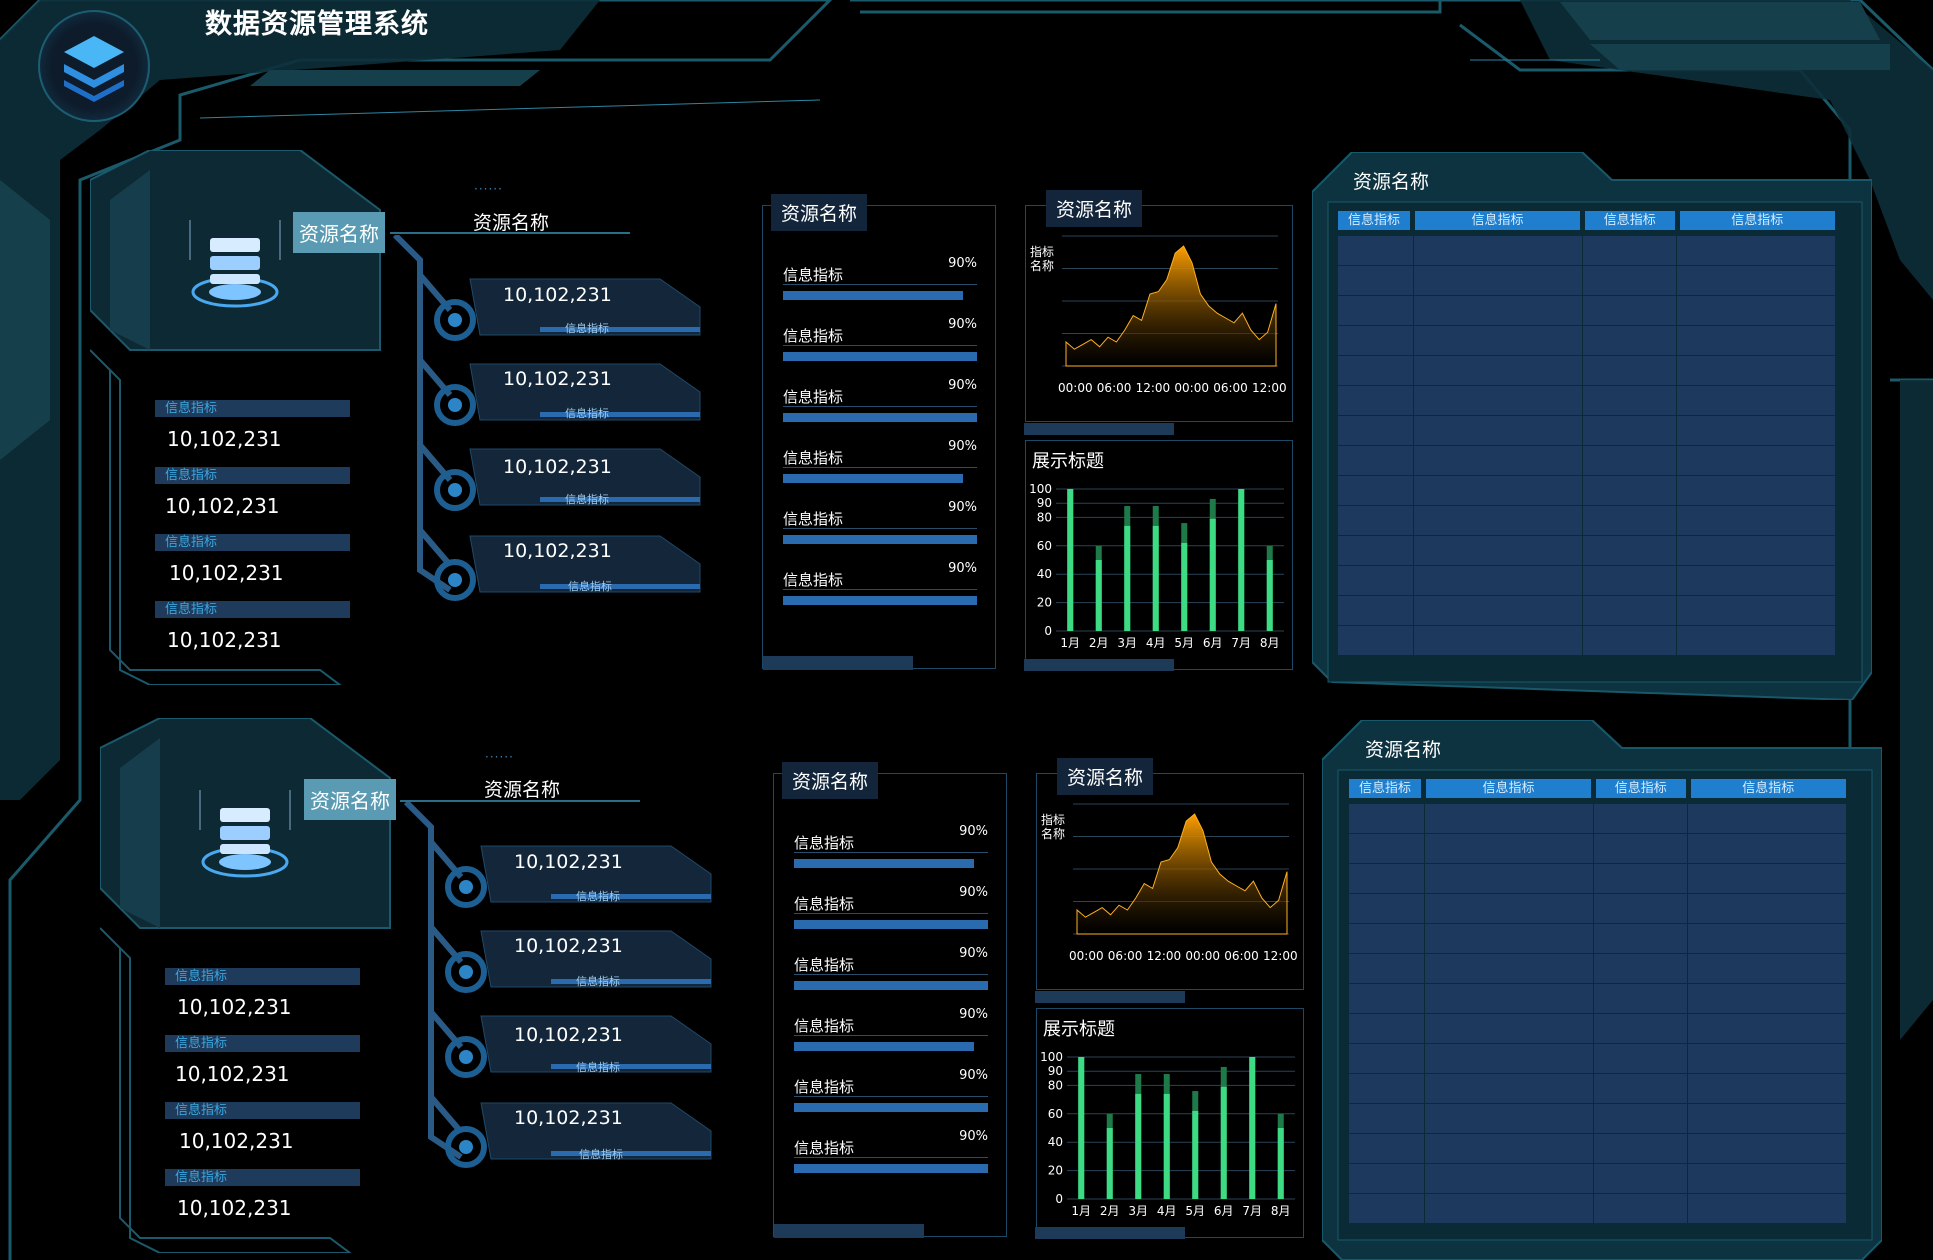 Image resolution: width=1933 pixels, height=1260 pixels. Describe the element at coordinates (1044, 546) in the screenshot. I see `y-tick-label: 60` at that location.